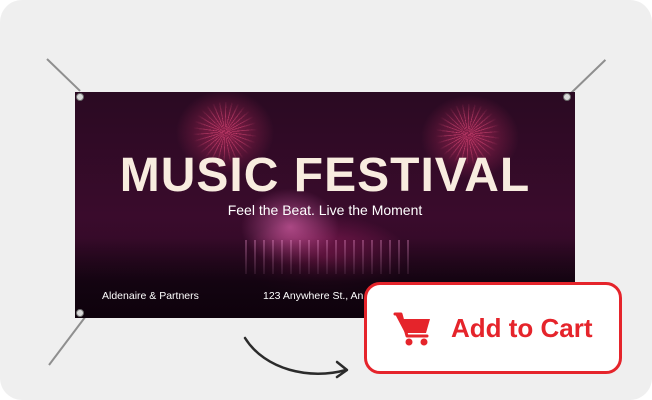 This screenshot has height=400, width=652. I want to click on grommet-top-right, so click(567, 97).